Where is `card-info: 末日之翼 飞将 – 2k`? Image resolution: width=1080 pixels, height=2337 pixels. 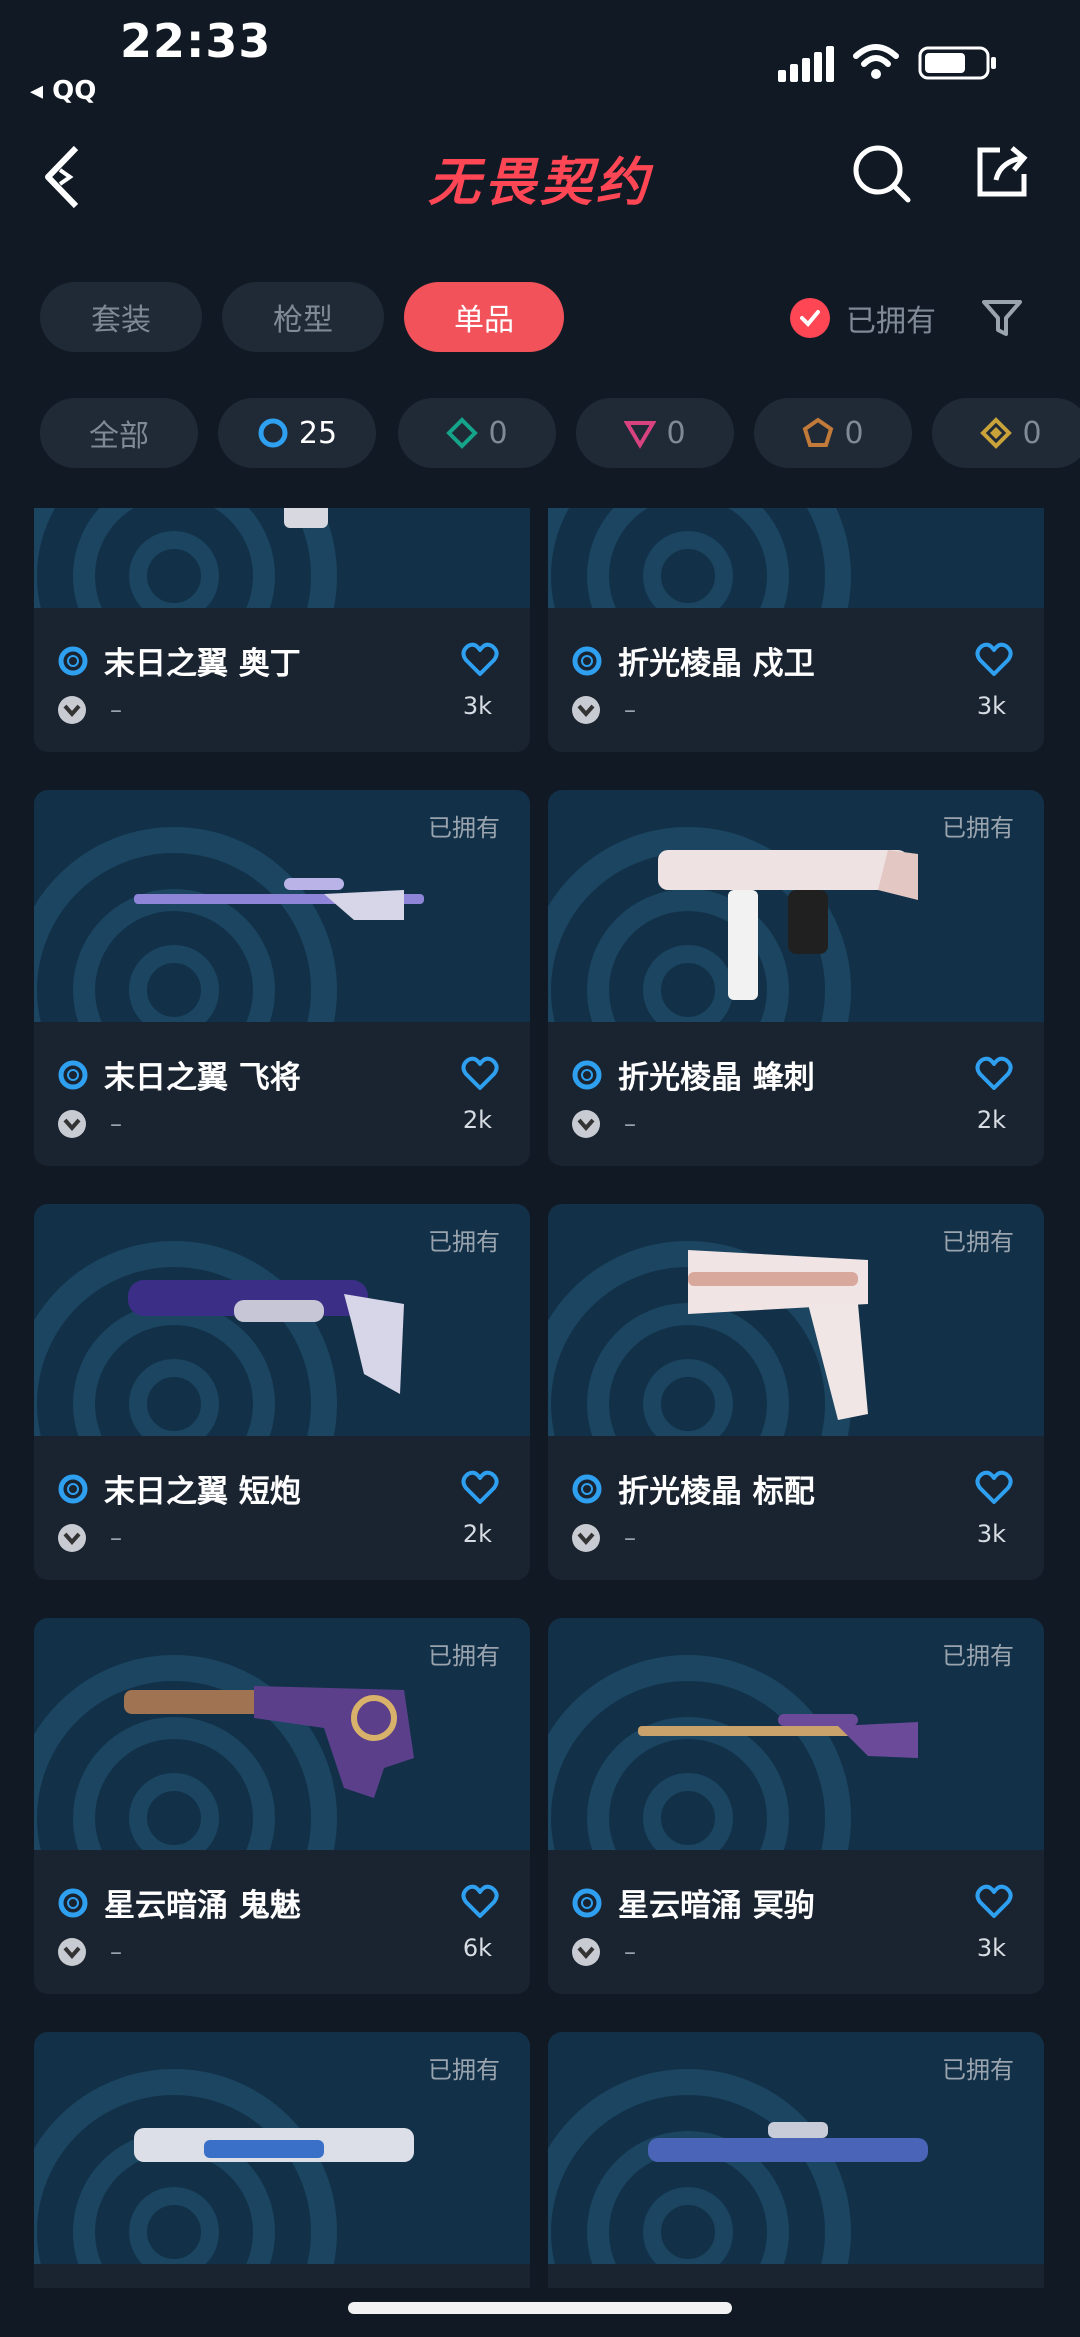 card-info: 末日之翼 飞将 – 2k is located at coordinates (282, 1094).